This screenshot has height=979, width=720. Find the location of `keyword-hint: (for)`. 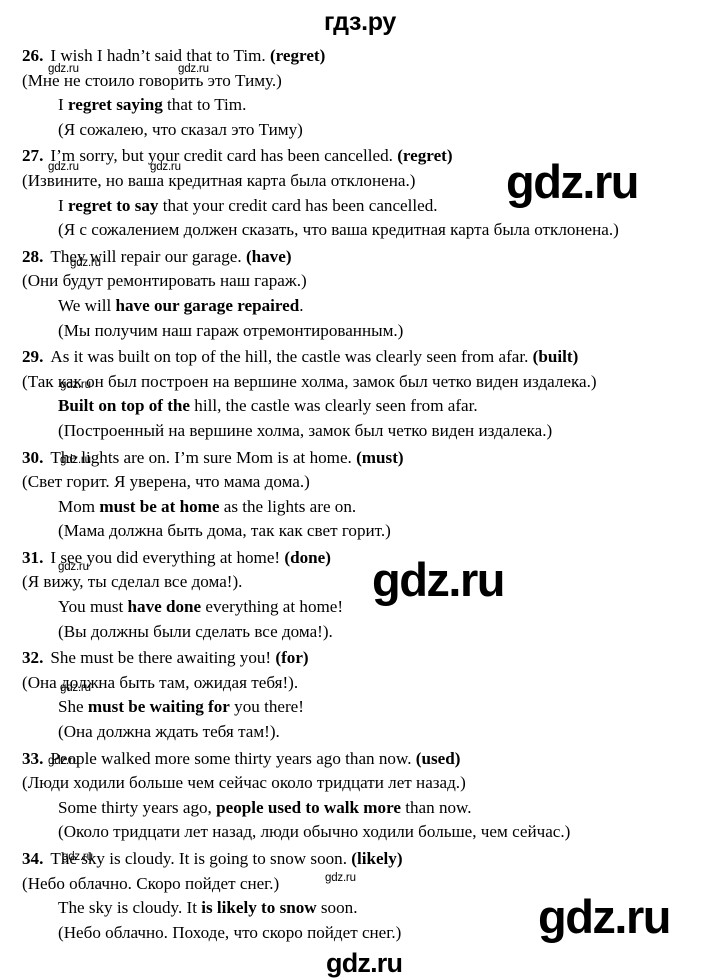

keyword-hint: (for) is located at coordinates (292, 658).